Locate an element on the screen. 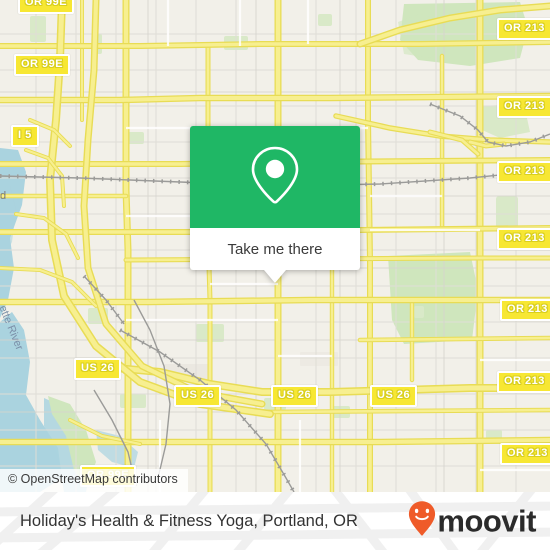  popup-action-bar: Take me there is located at coordinates (275, 249).